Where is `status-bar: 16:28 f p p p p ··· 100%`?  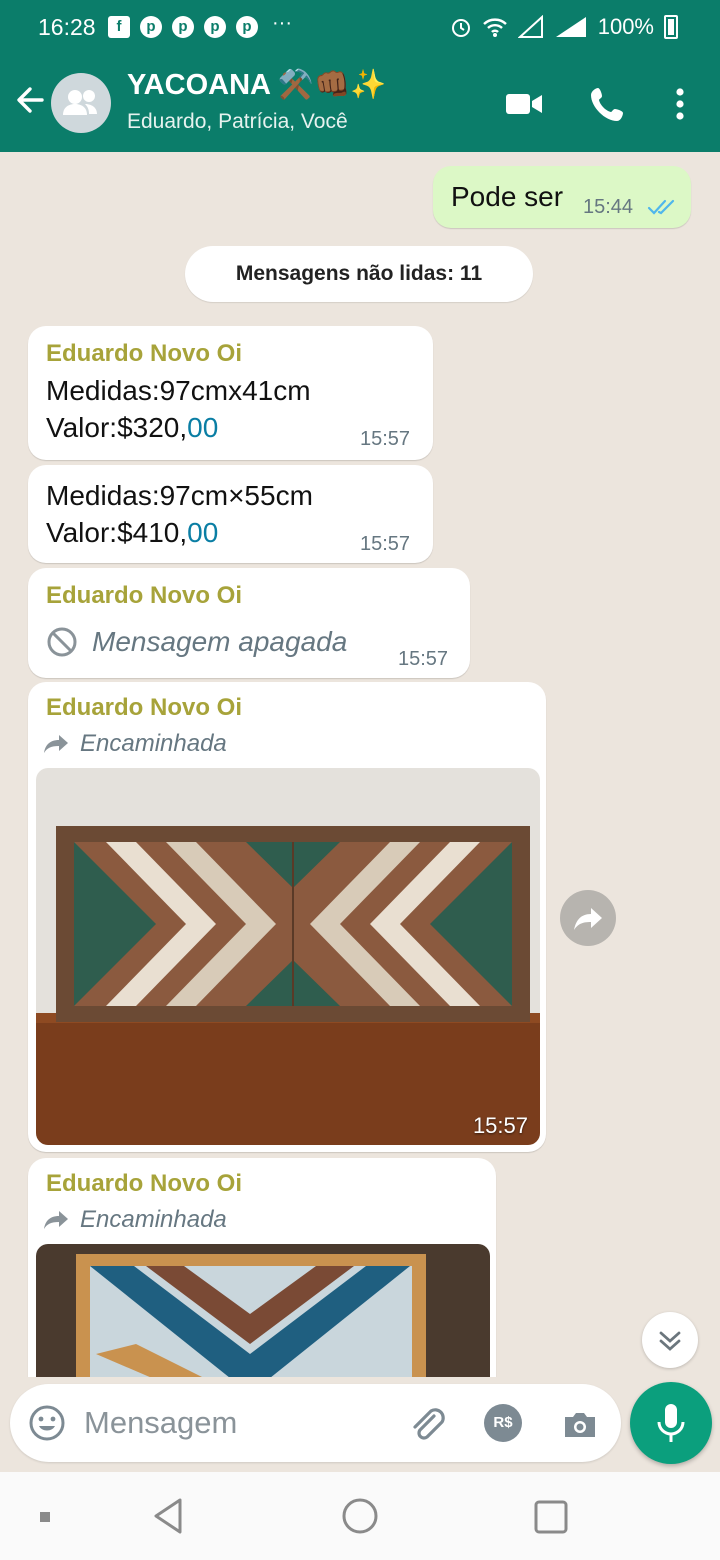 status-bar: 16:28 f p p p p ··· 100% is located at coordinates (360, 28).